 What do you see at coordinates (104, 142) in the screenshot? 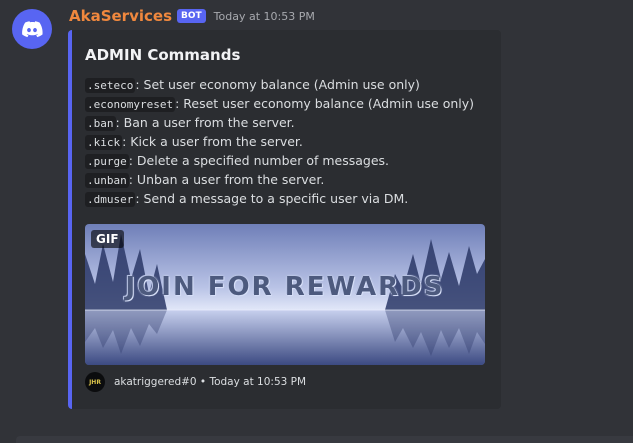
I see `command-code: .kick` at bounding box center [104, 142].